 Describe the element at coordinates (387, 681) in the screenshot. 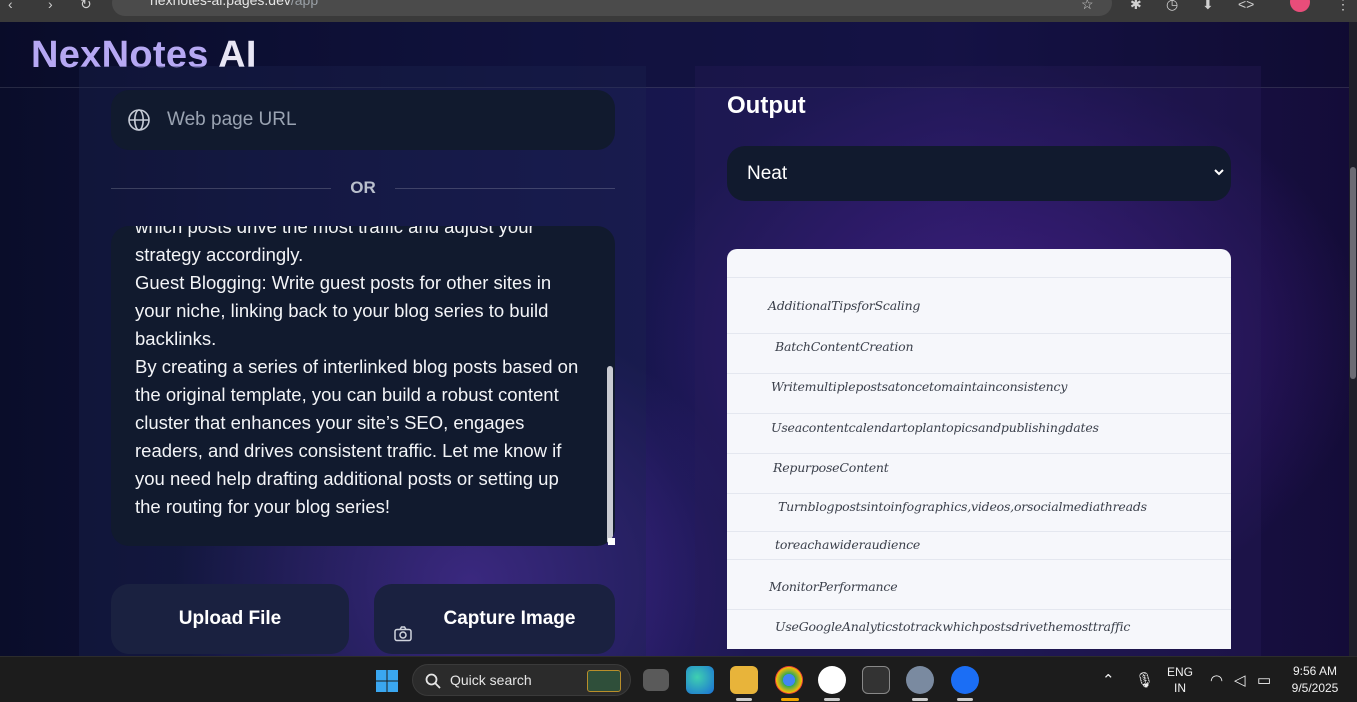

I see `windows-start-icon` at that location.